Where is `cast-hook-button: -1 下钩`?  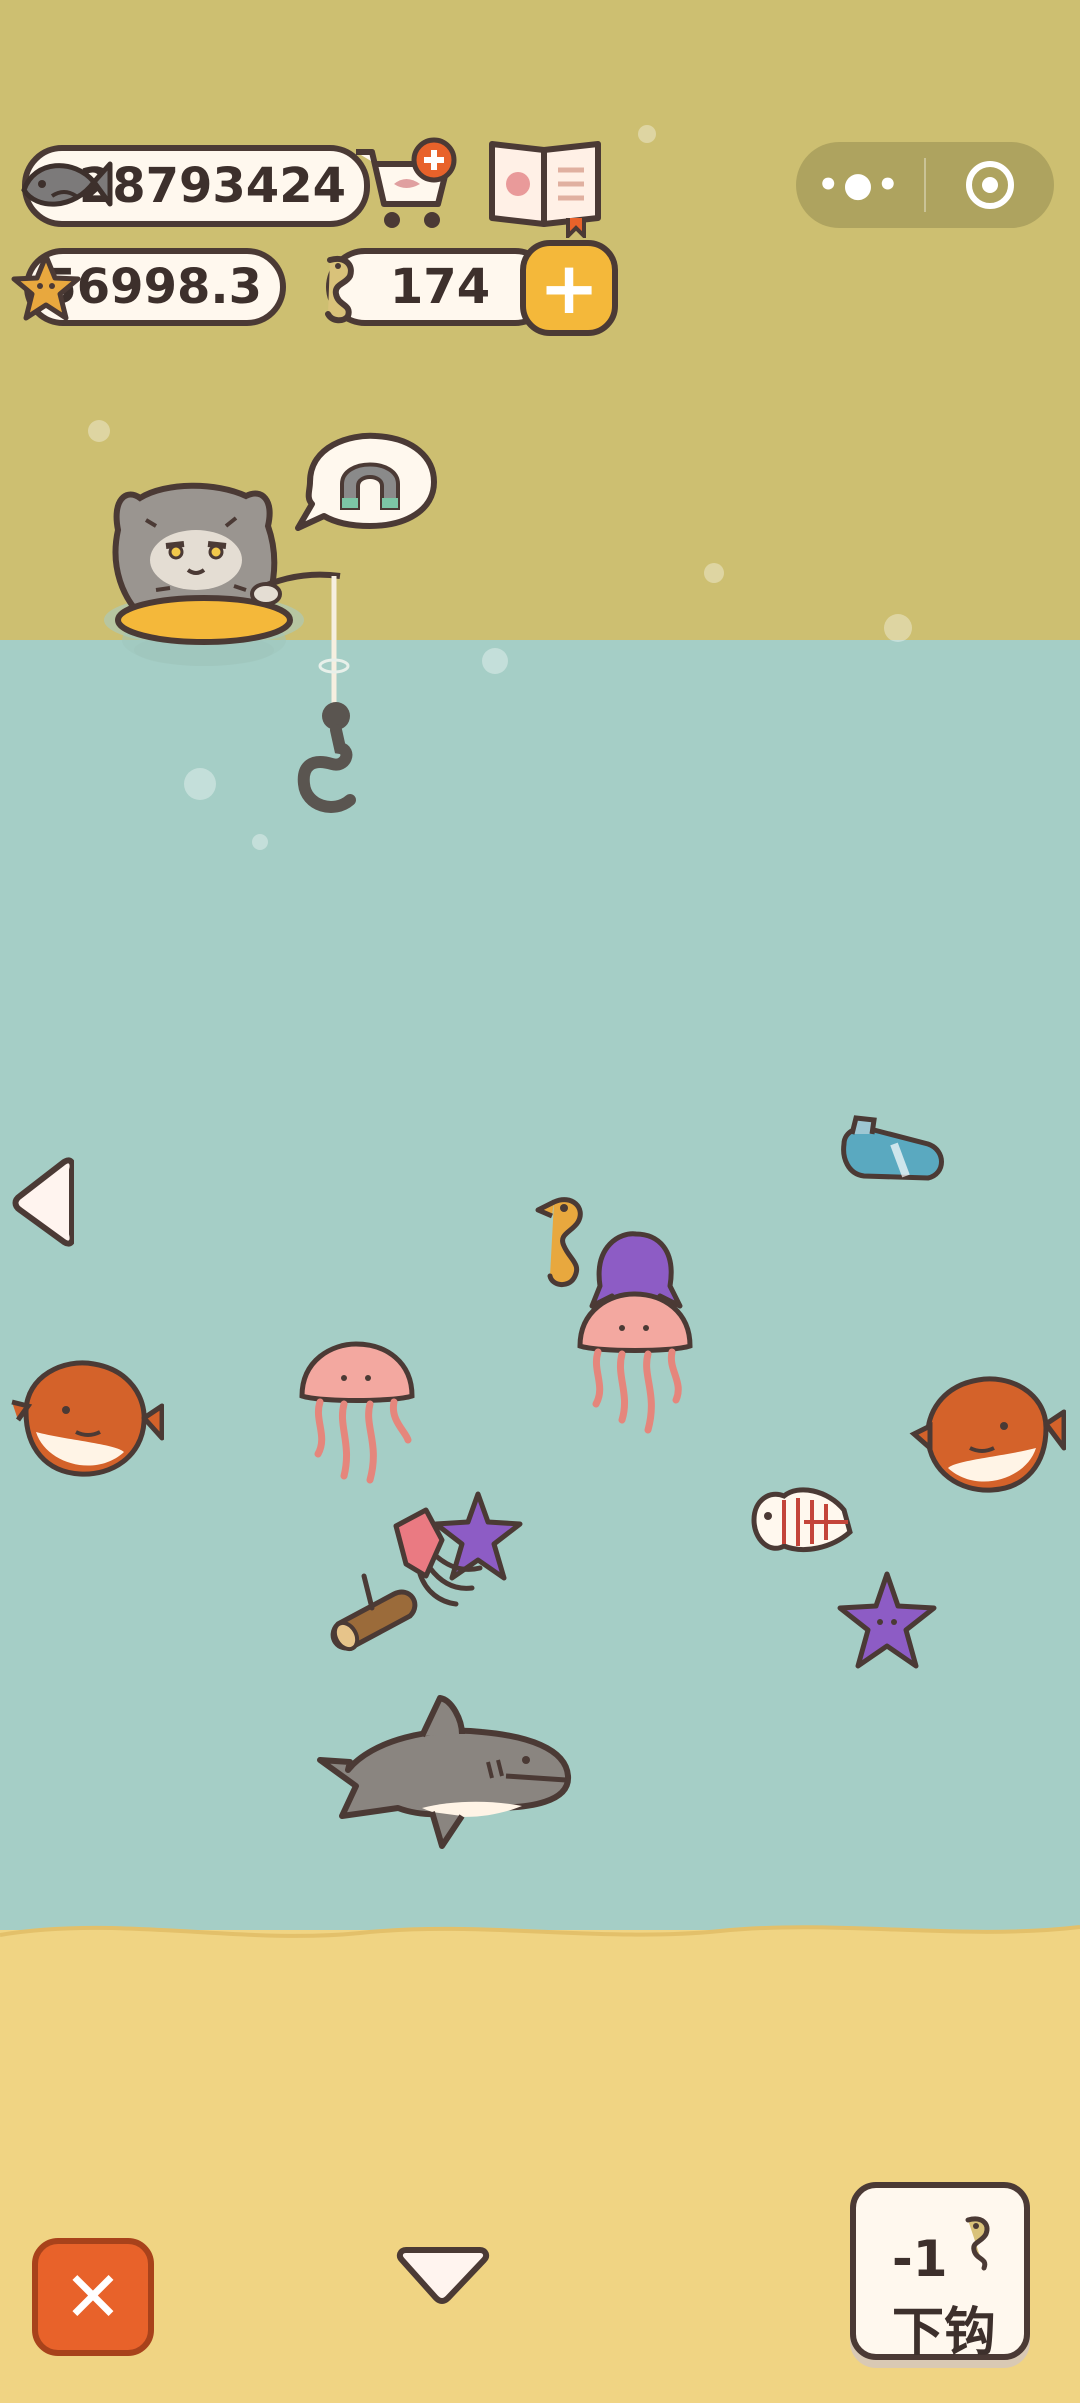
cast-hook-button: -1 下钩 is located at coordinates (940, 2272).